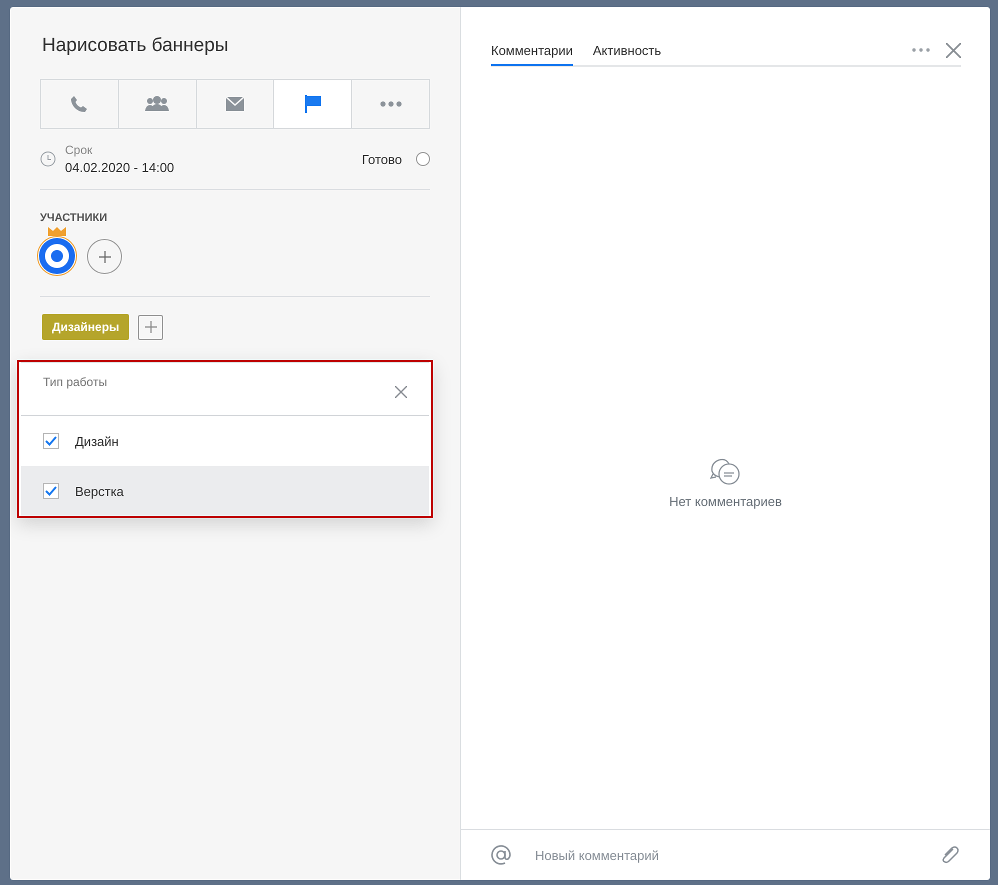 The height and width of the screenshot is (885, 998). What do you see at coordinates (57, 256) in the screenshot?
I see `avatar` at bounding box center [57, 256].